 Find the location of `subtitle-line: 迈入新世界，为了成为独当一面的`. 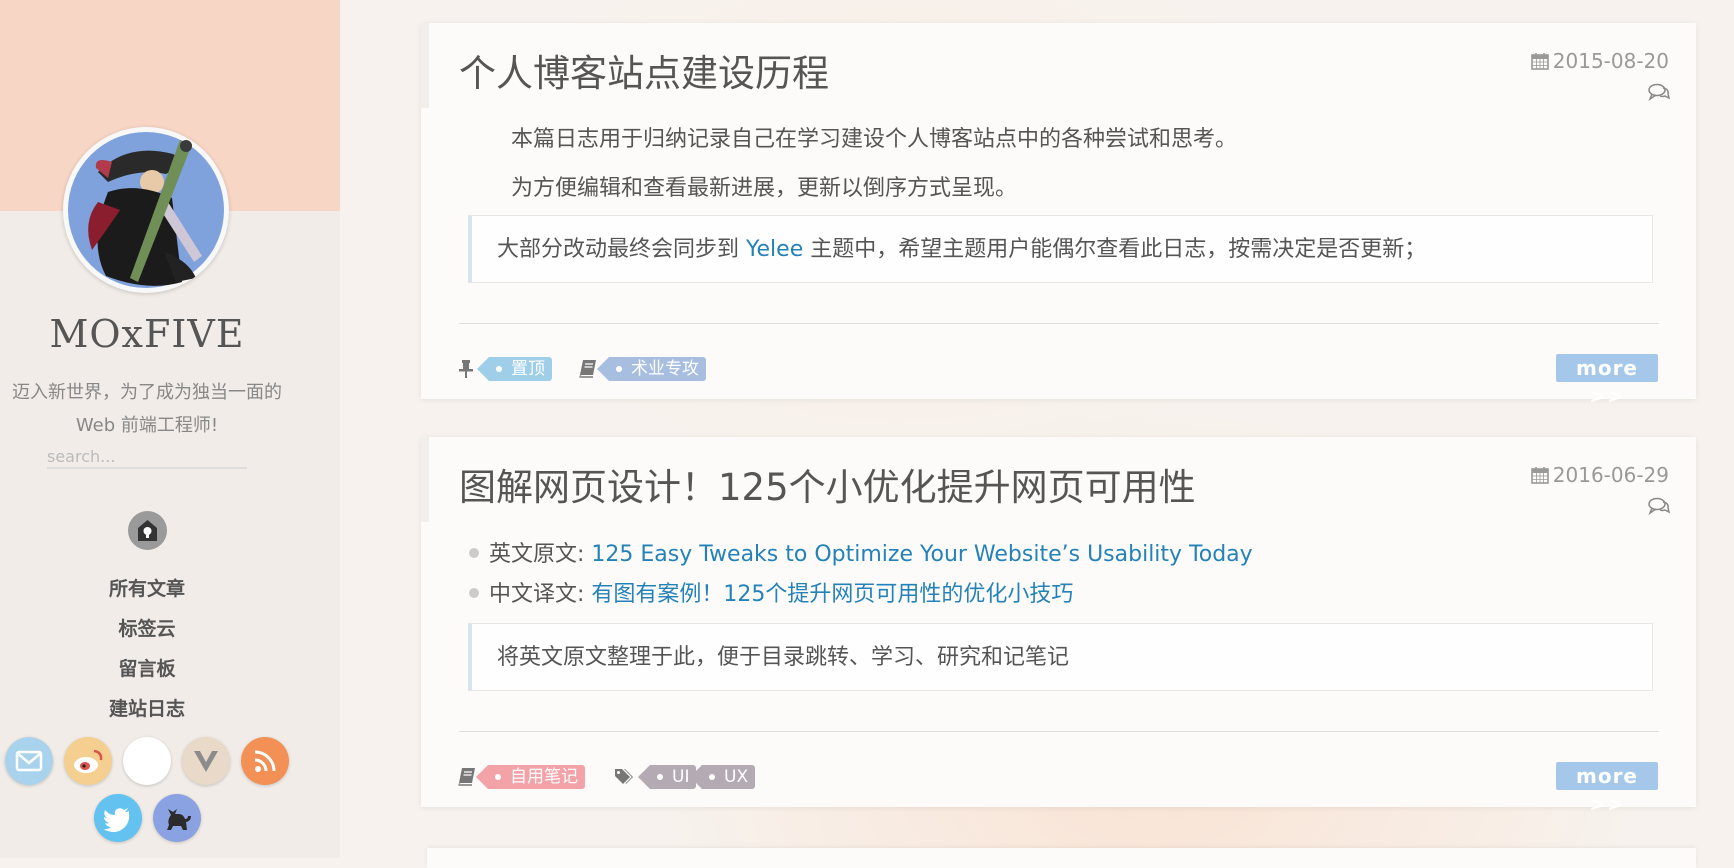

subtitle-line: 迈入新世界，为了成为独当一面的 is located at coordinates (147, 392).